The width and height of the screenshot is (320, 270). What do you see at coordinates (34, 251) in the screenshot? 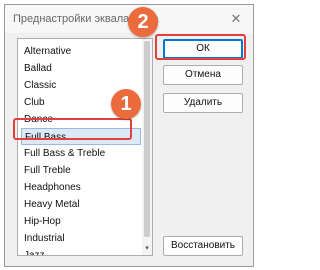
I see `list-item: Jazz` at bounding box center [34, 251].